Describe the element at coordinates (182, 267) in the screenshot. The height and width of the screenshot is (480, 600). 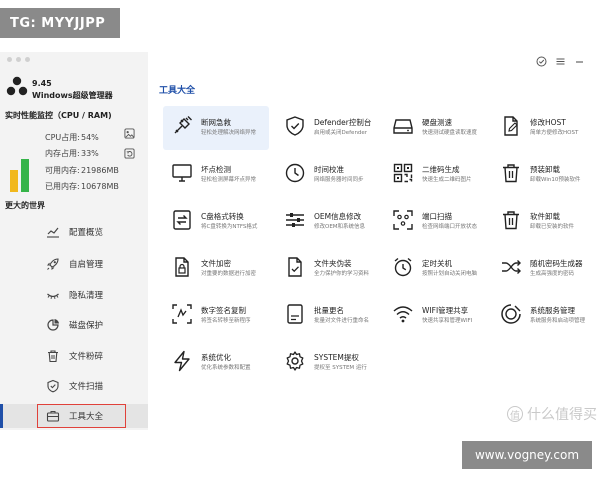
I see `lock-file-icon` at that location.